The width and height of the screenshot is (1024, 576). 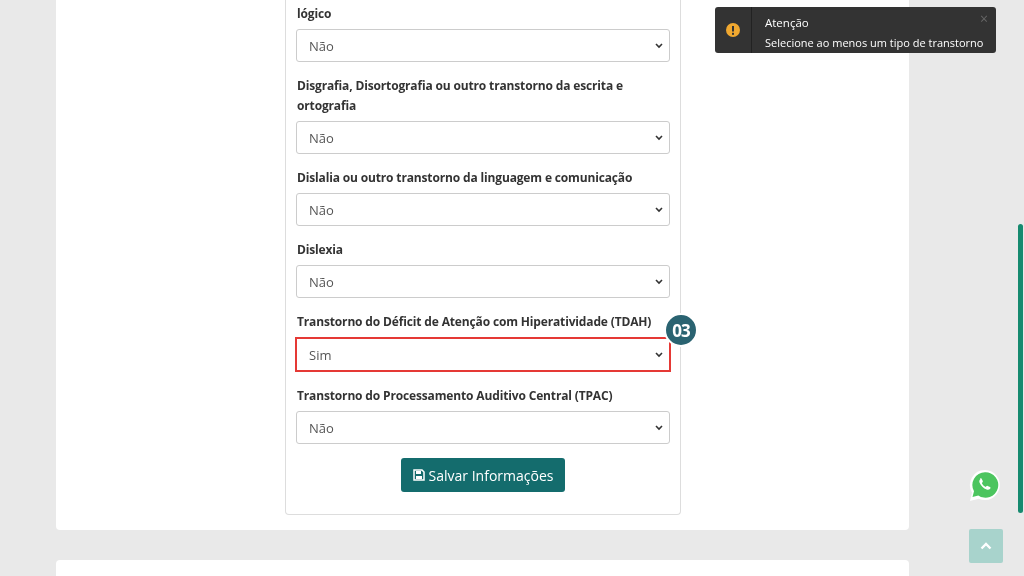 What do you see at coordinates (460, 96) in the screenshot?
I see `field-label: Disgrafia, Disortografia ou outro transtorno da escrita e ortografia` at bounding box center [460, 96].